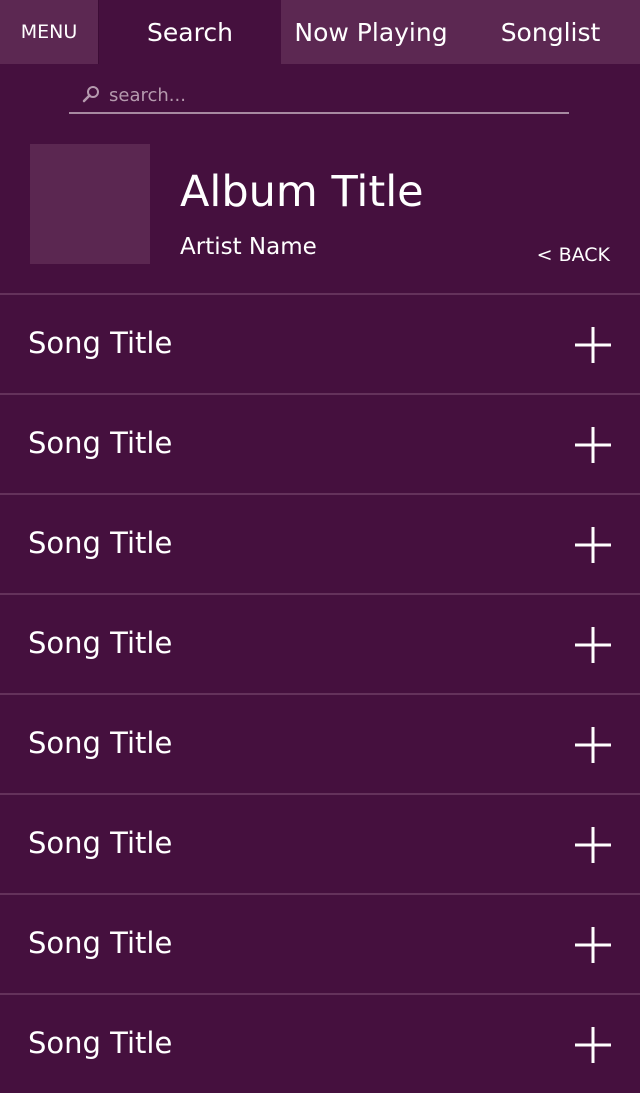 The image size is (640, 1093). I want to click on tab-songlist: Songlist, so click(550, 32).